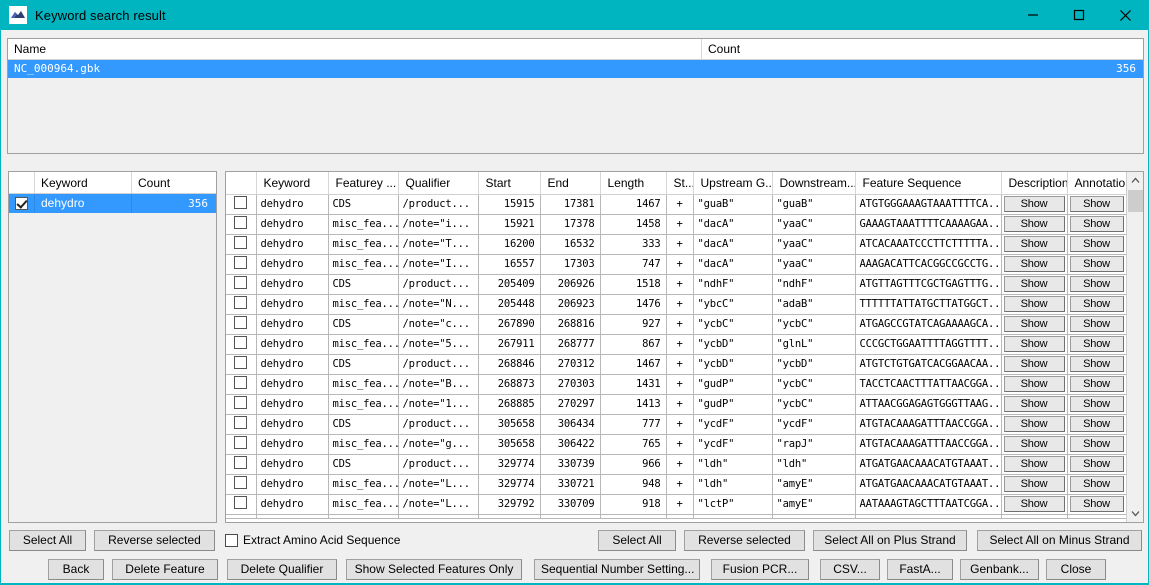 The image size is (1149, 585). What do you see at coordinates (112, 203) in the screenshot?
I see `keyword-row: dehydro 356` at bounding box center [112, 203].